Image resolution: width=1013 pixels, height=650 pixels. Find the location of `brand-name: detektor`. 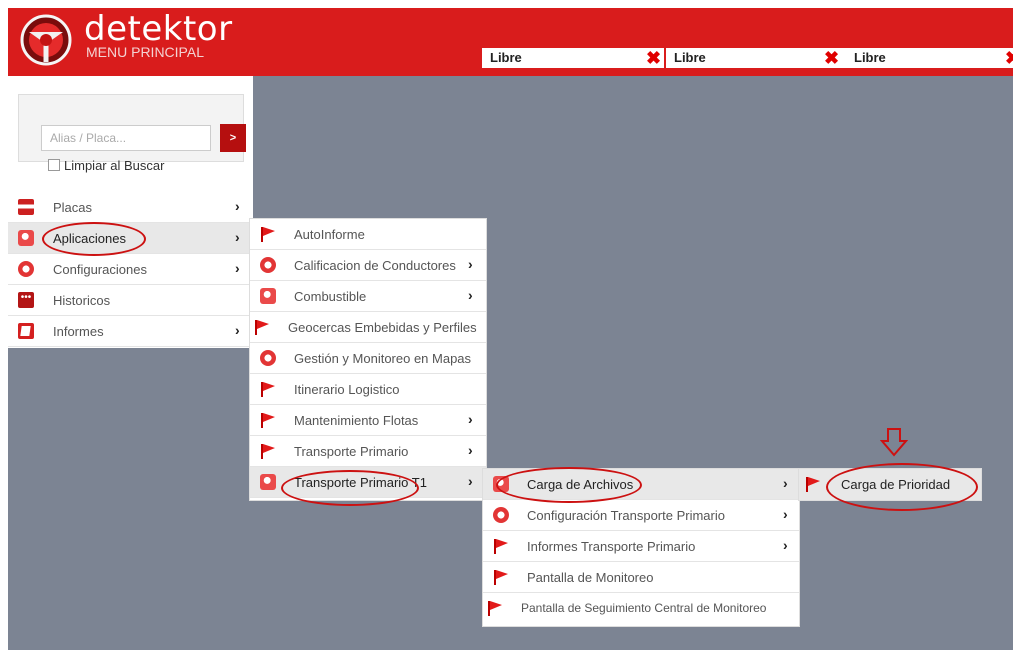

brand-name: detektor is located at coordinates (158, 29).